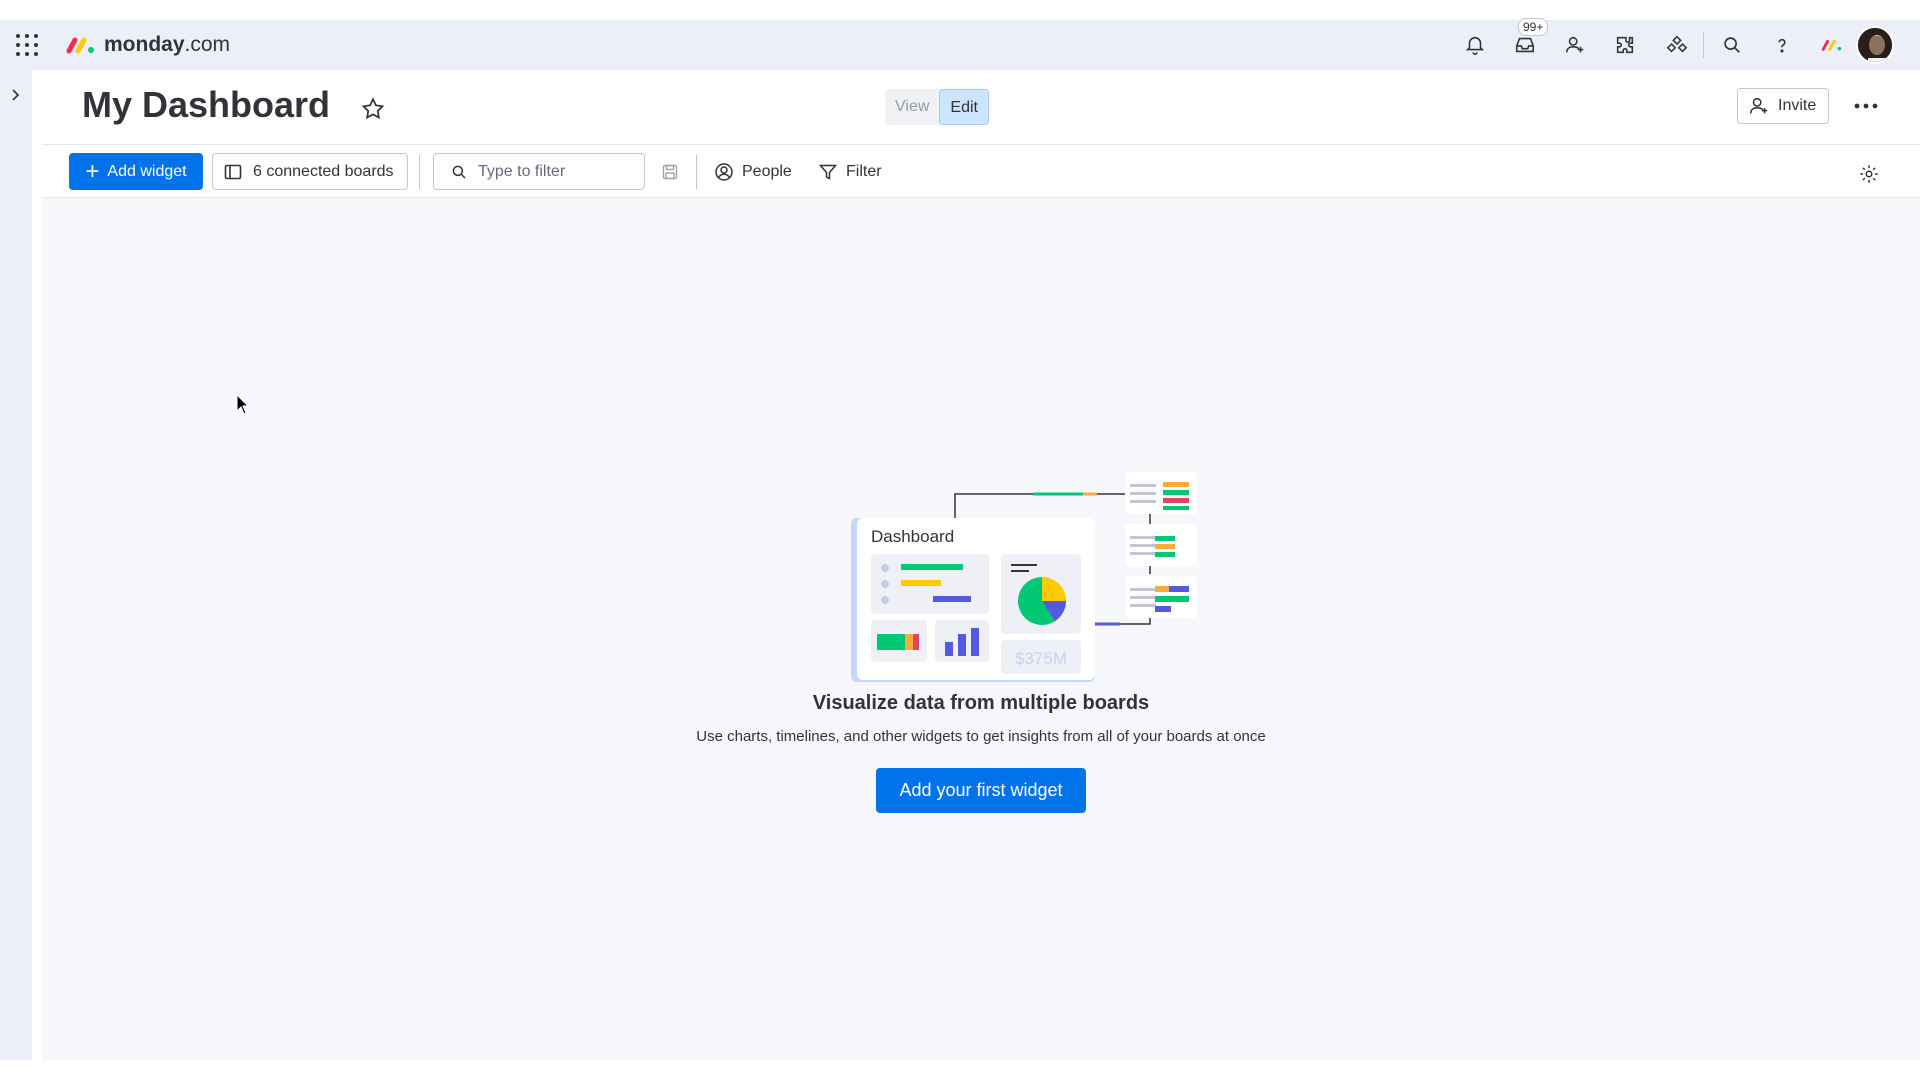  What do you see at coordinates (1782, 45) in the screenshot?
I see `help-icon` at bounding box center [1782, 45].